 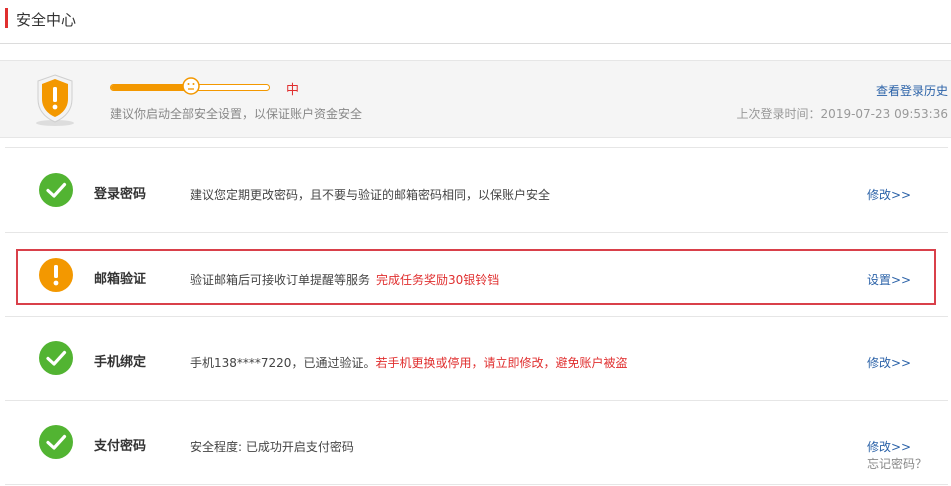 I want to click on neutral-face-icon, so click(x=191, y=86).